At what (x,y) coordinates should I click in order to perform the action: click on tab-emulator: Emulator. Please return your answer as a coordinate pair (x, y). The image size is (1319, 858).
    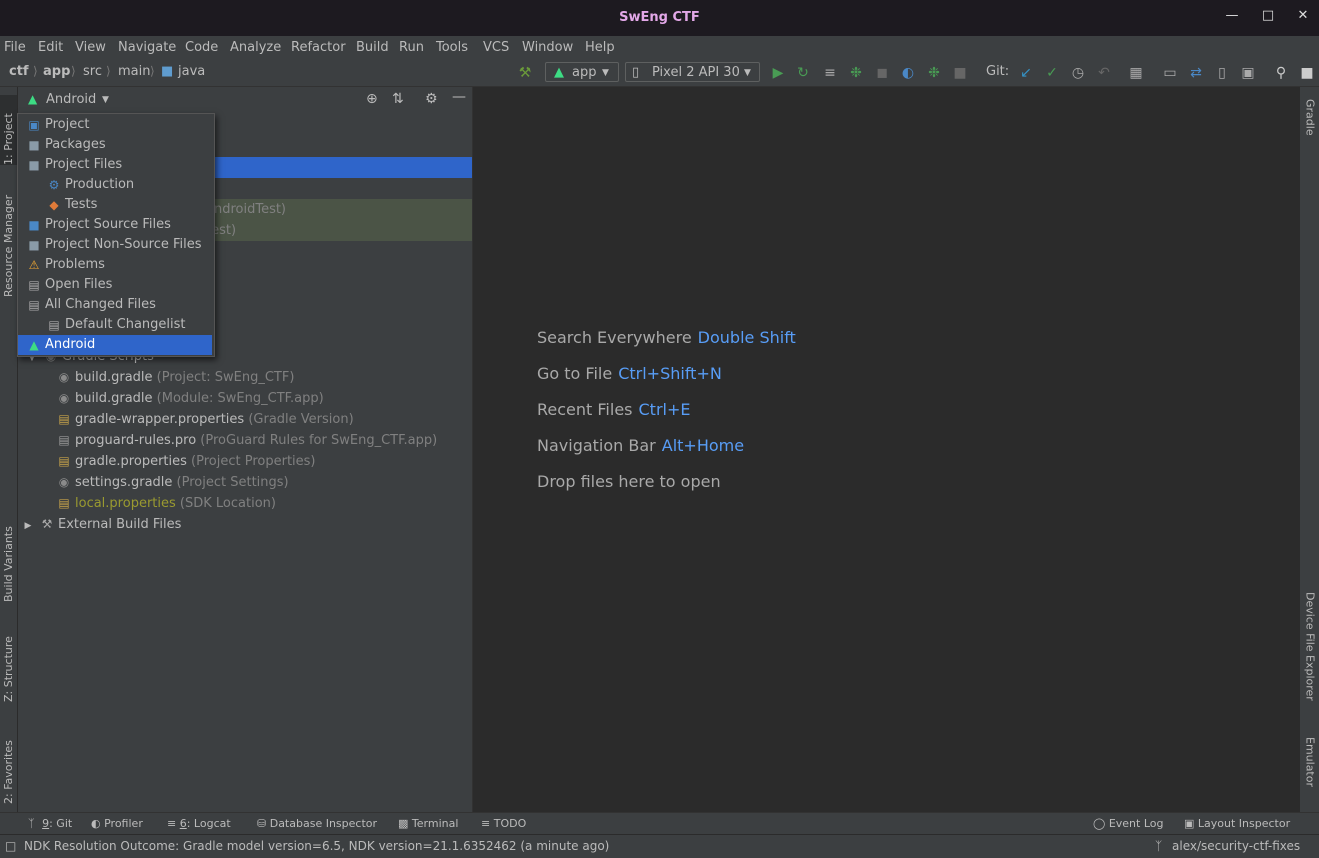
    Looking at the image, I should click on (1309, 772).